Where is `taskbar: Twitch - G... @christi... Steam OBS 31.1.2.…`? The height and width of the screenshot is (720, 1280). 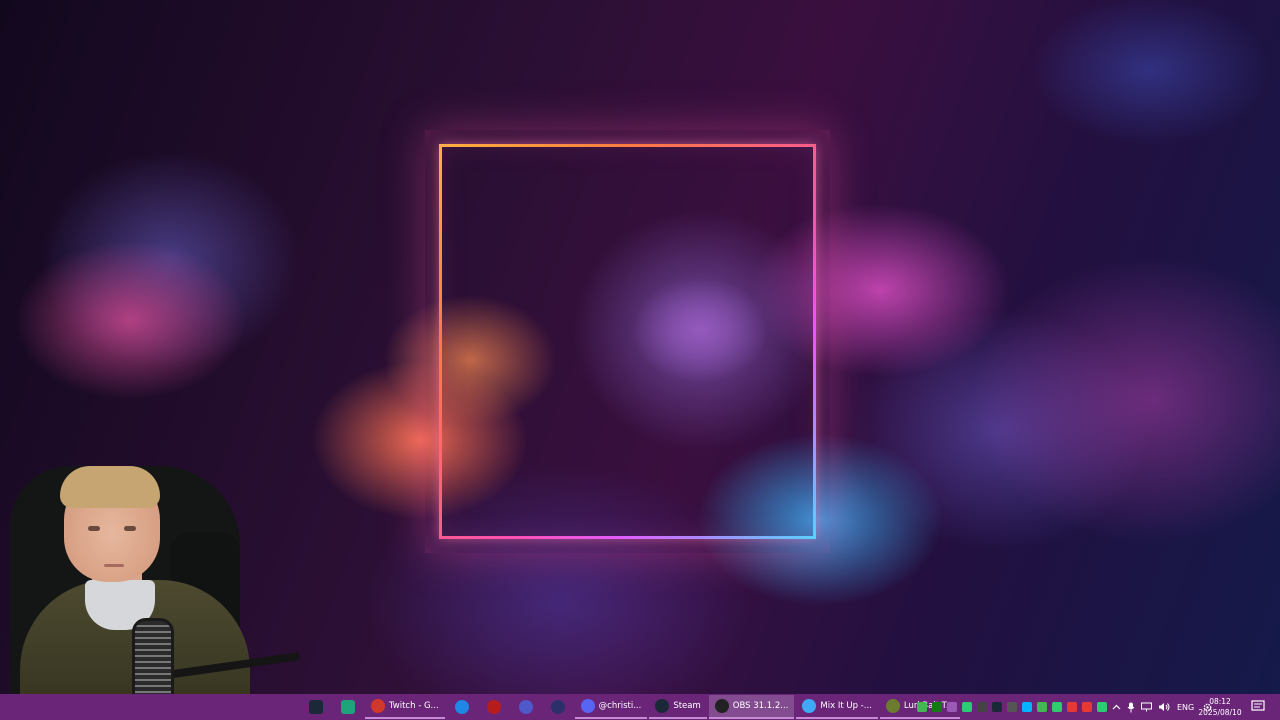 taskbar: Twitch - G... @christi... Steam OBS 31.1.2.… is located at coordinates (640, 707).